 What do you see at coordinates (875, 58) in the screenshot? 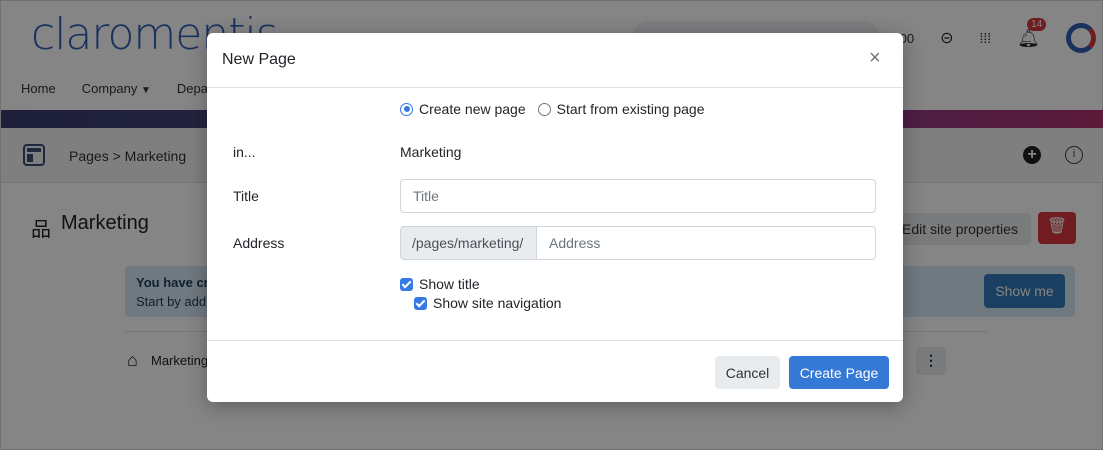
I see `close-icon: ×` at bounding box center [875, 58].